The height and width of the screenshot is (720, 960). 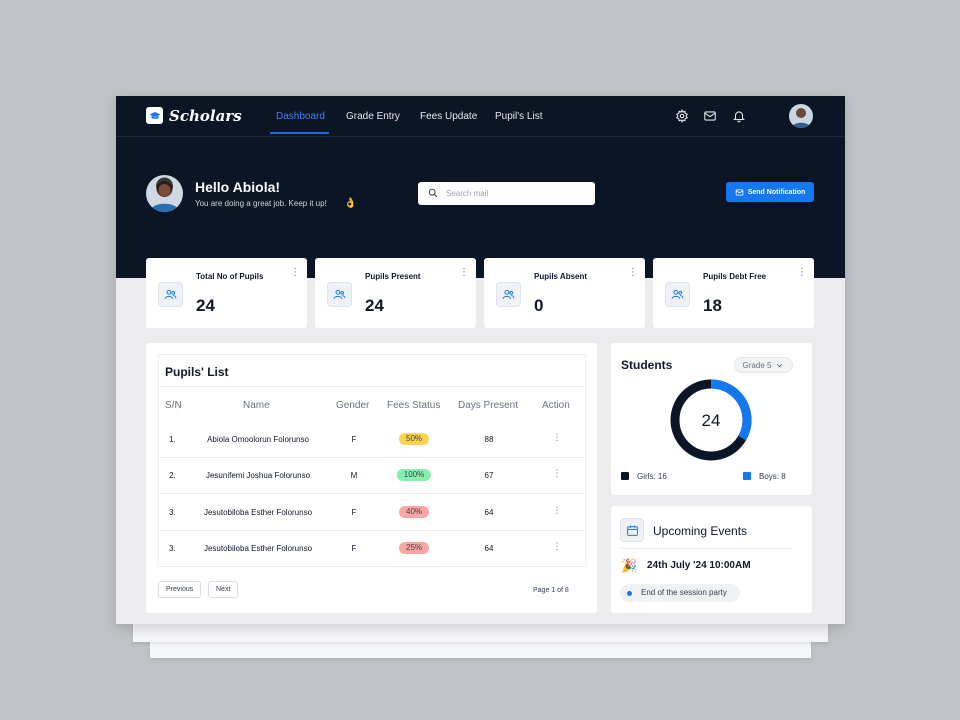 I want to click on search-box, so click(x=506, y=193).